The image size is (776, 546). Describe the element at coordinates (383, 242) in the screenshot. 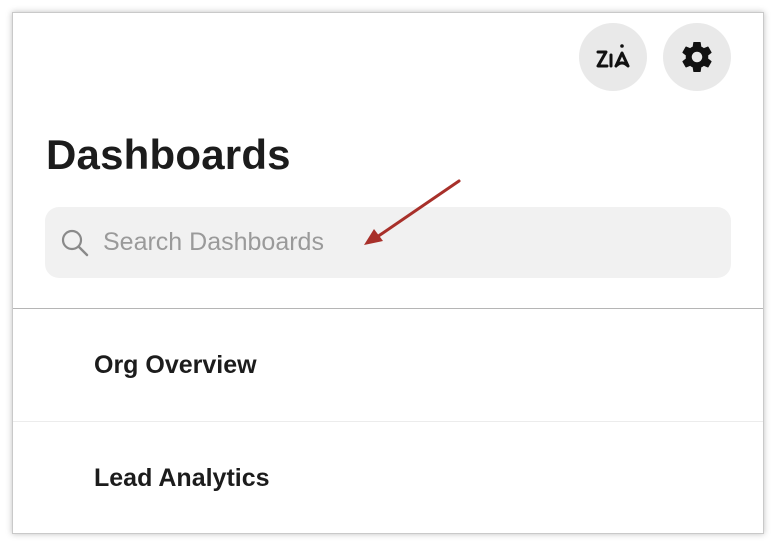

I see `search-input` at that location.